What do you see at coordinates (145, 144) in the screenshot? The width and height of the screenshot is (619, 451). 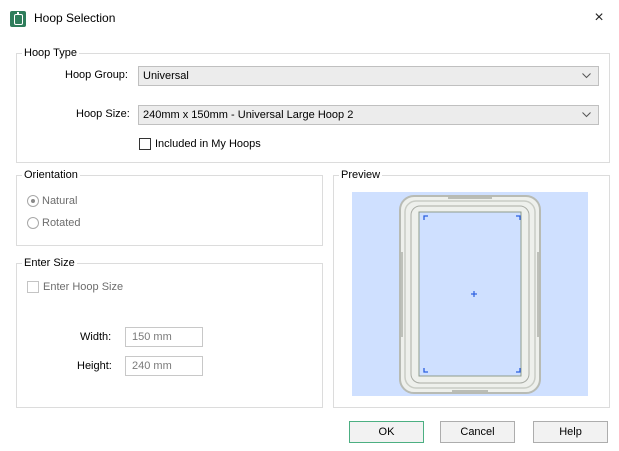 I see `included-in-my-hoops-checkbox` at bounding box center [145, 144].